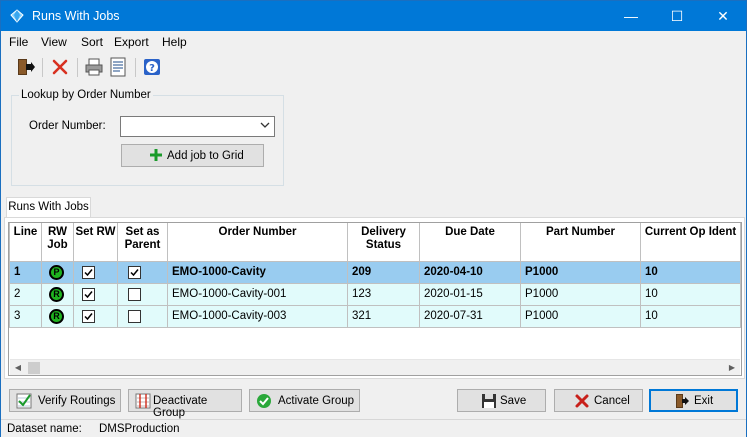  I want to click on tab-runs-with-jobs: Runs With Jobs, so click(48, 207).